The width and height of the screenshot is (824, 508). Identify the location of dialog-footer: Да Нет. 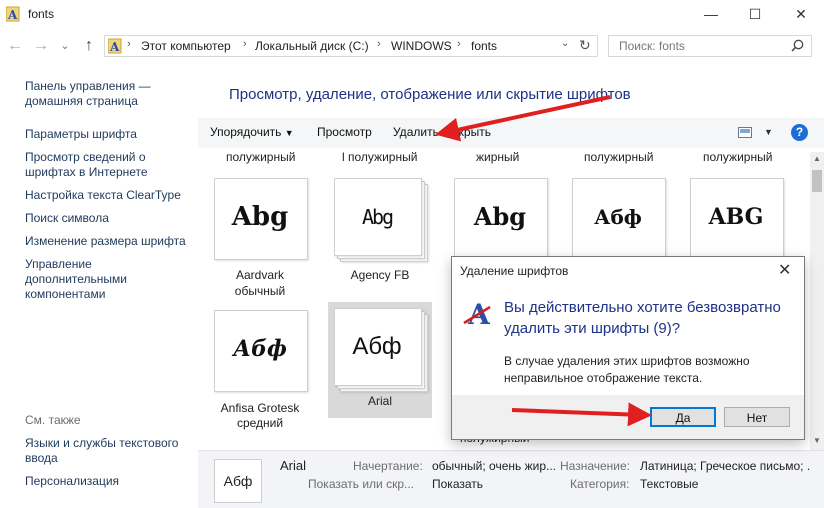
(628, 417).